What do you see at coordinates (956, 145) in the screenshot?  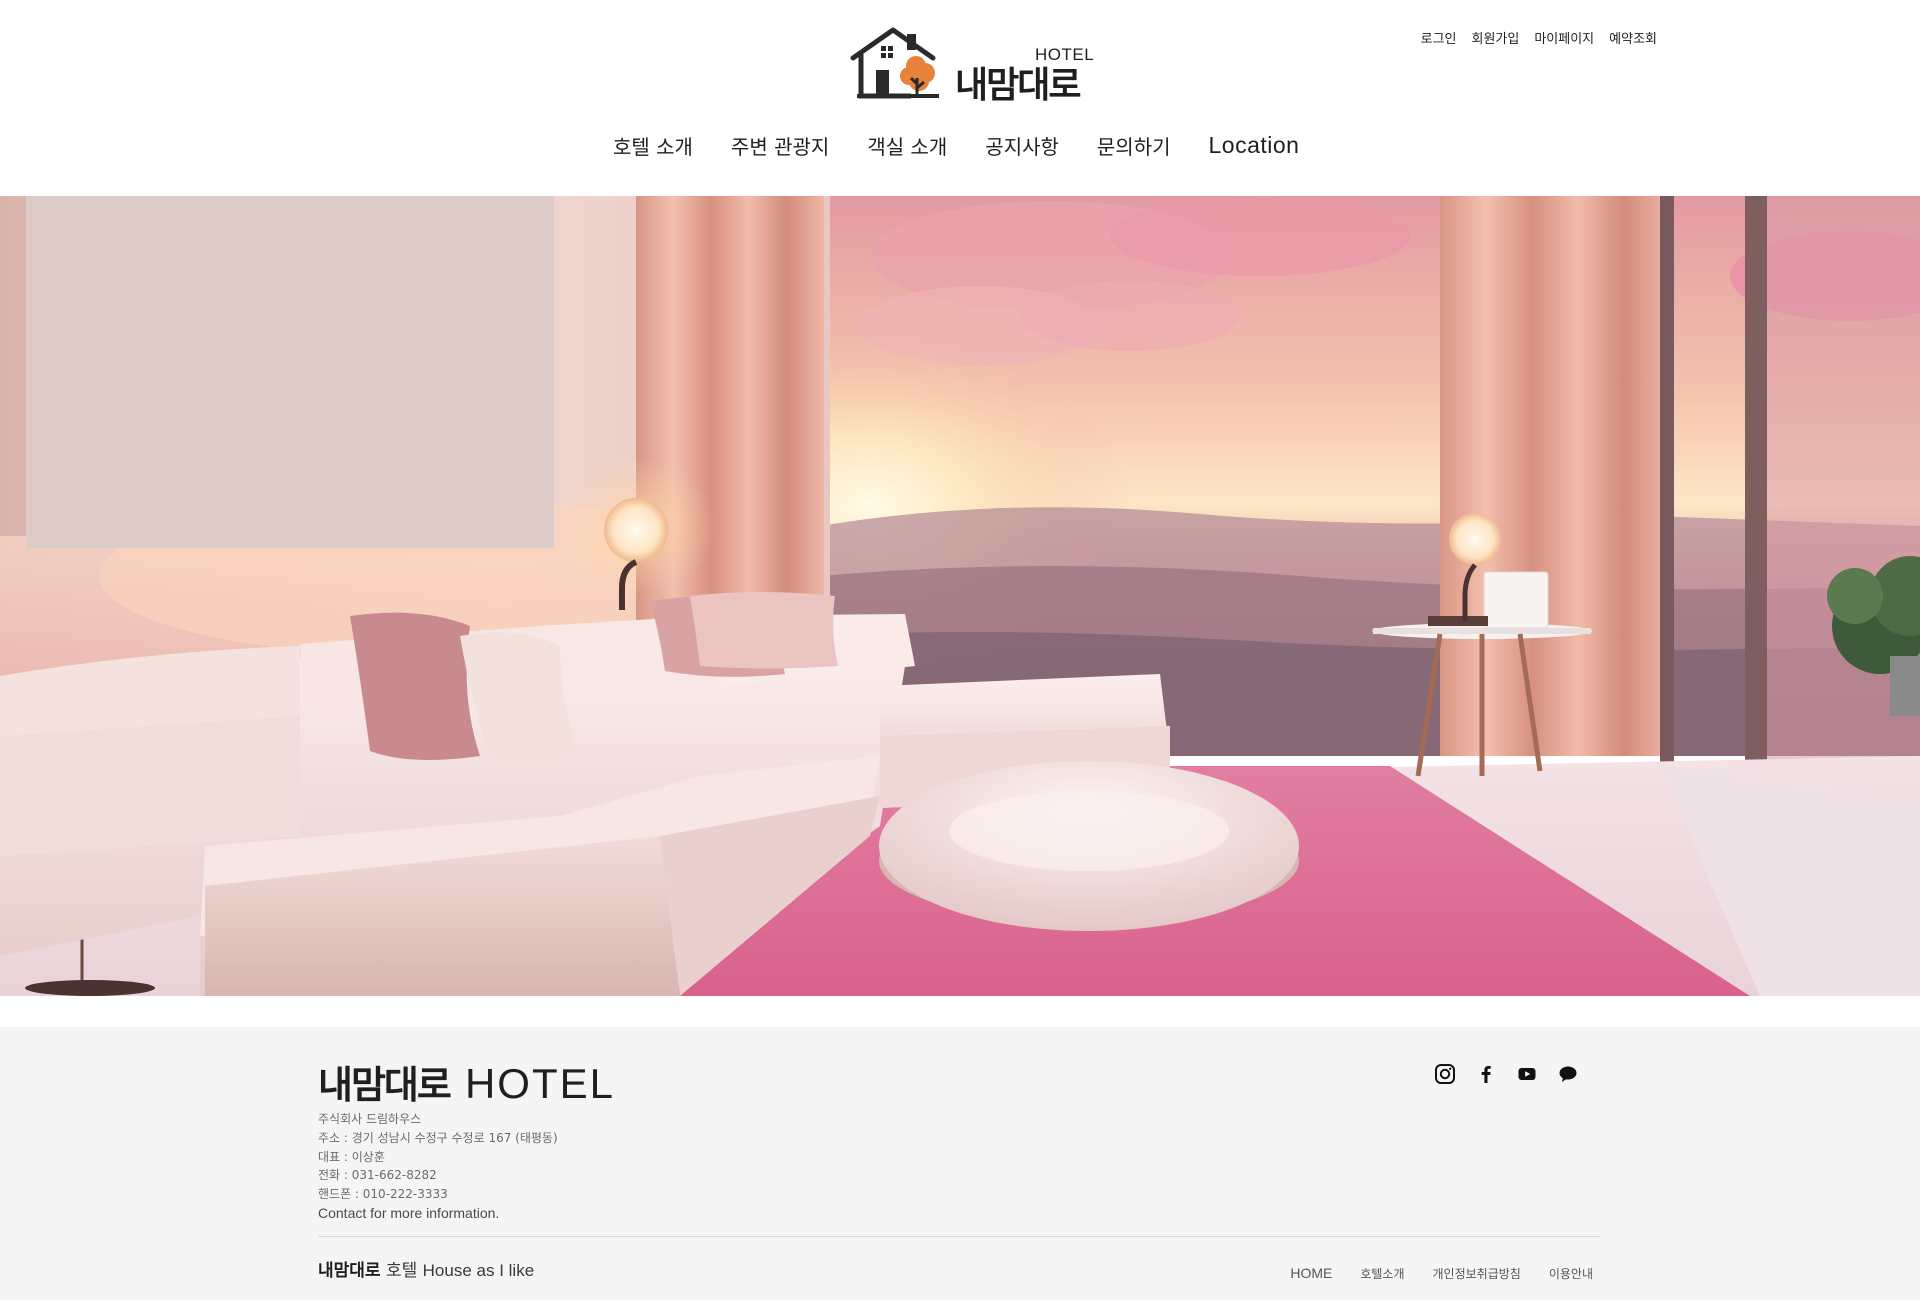 I see `main-nav: 호텔 소개 주변 관광지 객실 소개 공지사항 문의하기 Location` at bounding box center [956, 145].